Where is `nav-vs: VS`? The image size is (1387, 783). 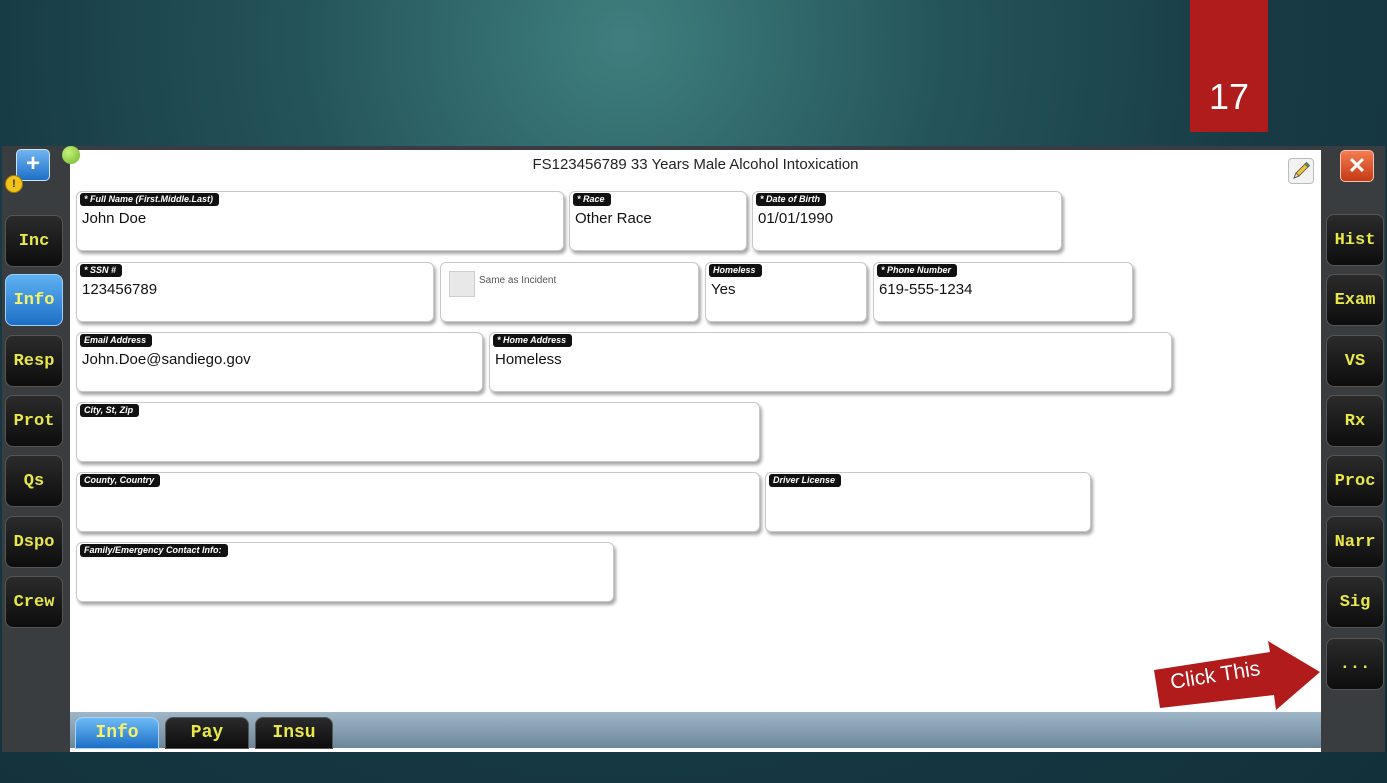 nav-vs: VS is located at coordinates (1355, 361).